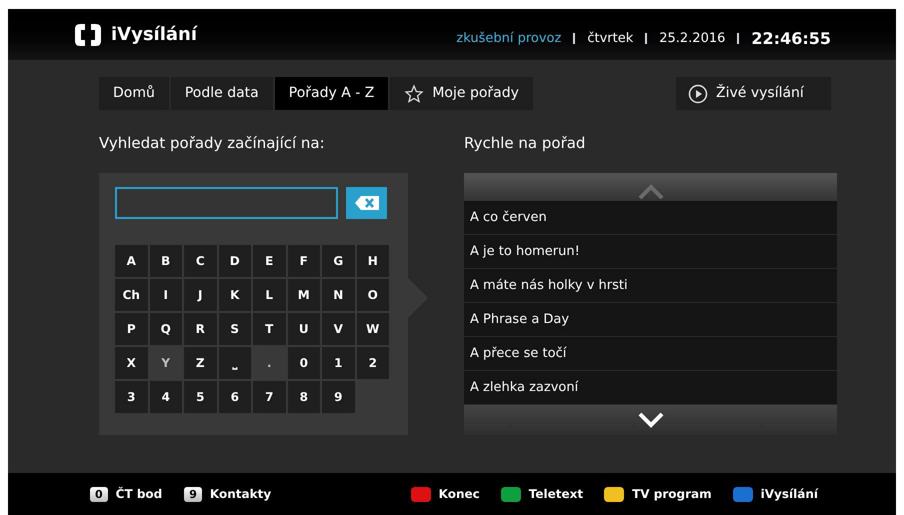  I want to click on keyboard-key: D, so click(234, 261).